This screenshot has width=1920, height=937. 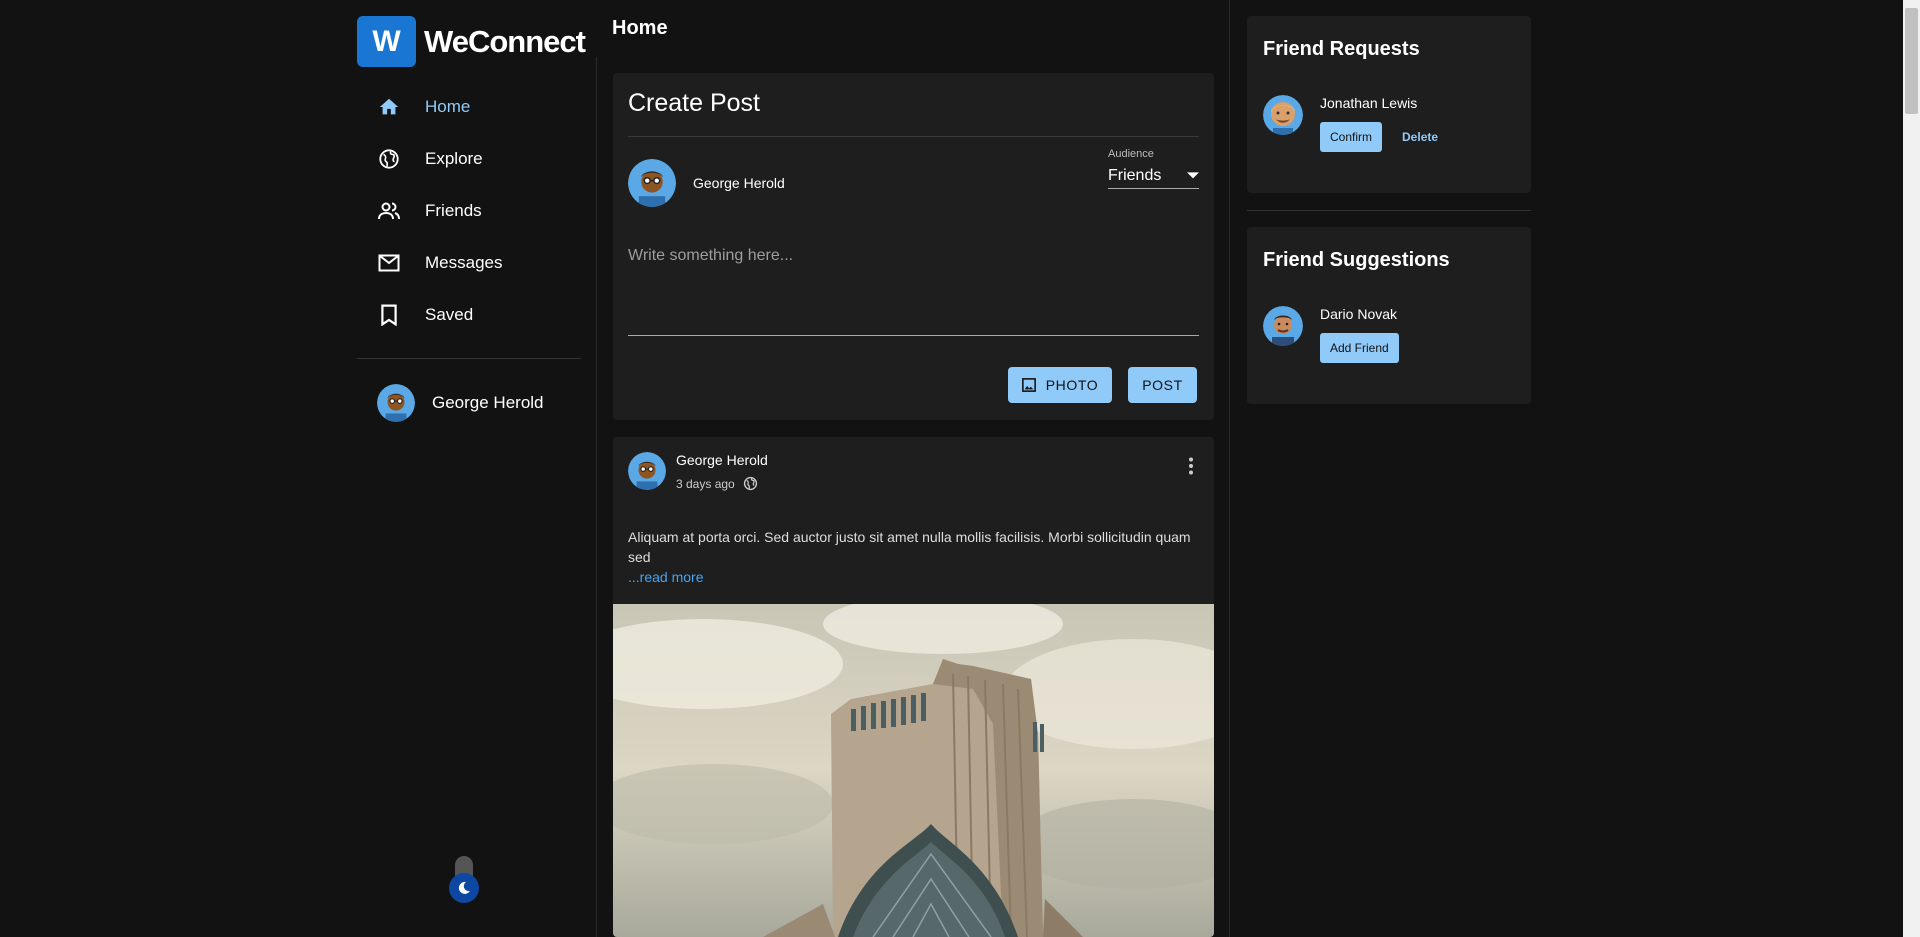 What do you see at coordinates (640, 28) in the screenshot?
I see `page-title: Home` at bounding box center [640, 28].